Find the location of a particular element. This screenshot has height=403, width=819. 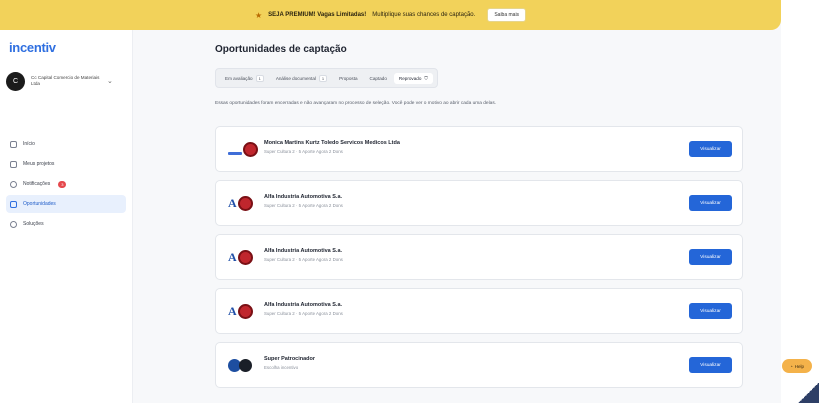

tab-label: Captado is located at coordinates (378, 78).